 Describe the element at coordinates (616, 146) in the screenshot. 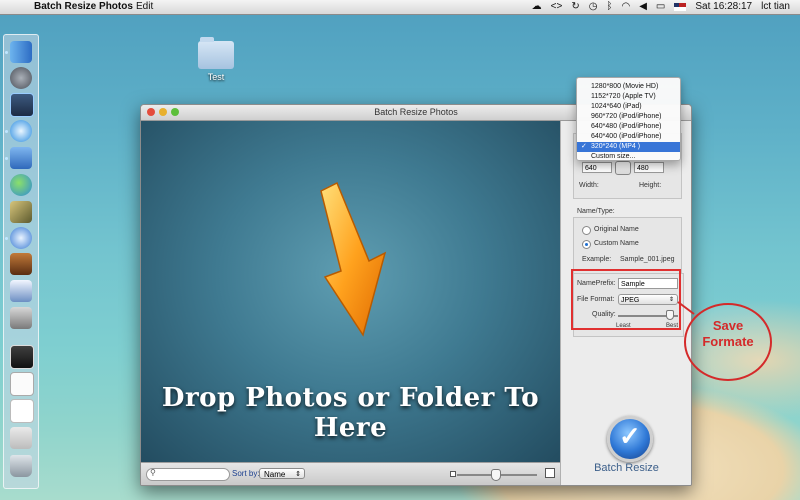

I see `size-preset-label: 320*240 (MP4 )` at that location.